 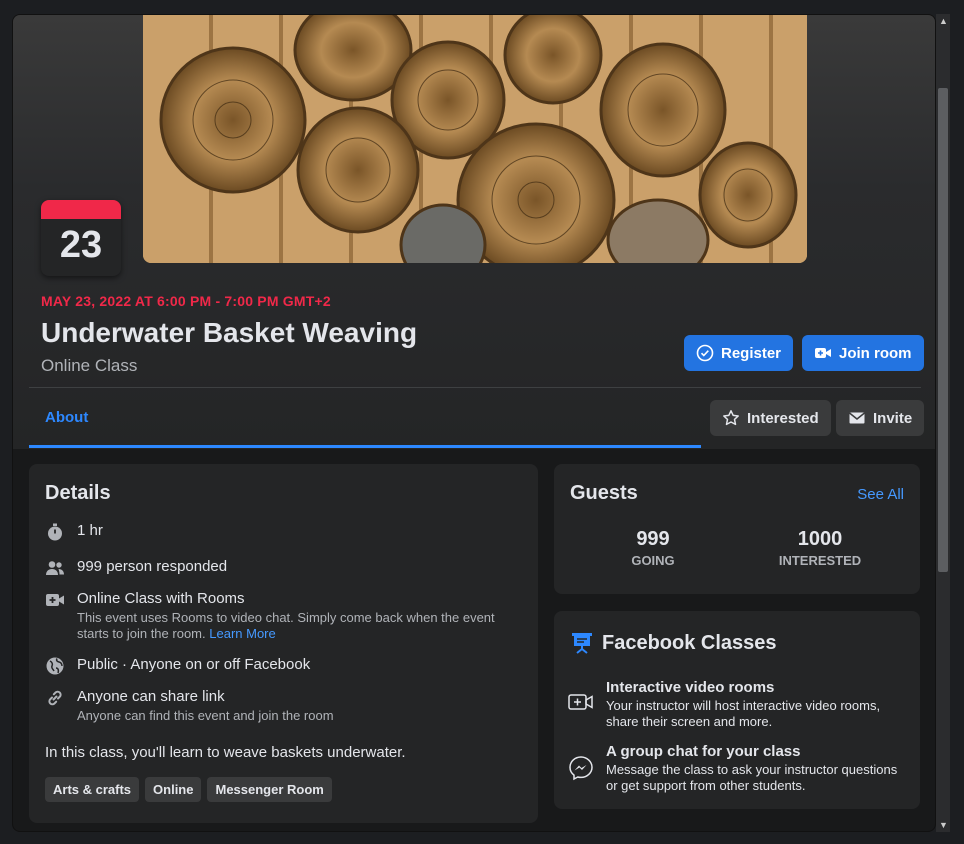 I want to click on detail-responded: 999 person responded, so click(x=136, y=568).